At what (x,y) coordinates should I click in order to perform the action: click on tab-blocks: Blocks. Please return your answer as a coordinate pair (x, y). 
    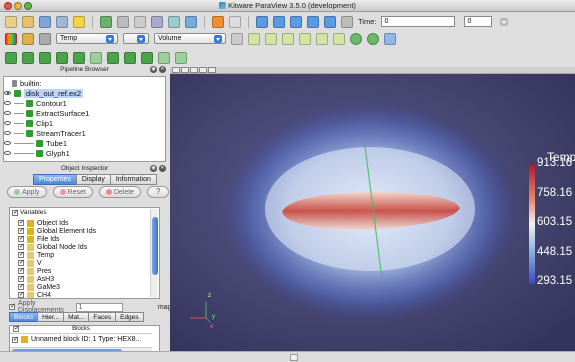
    Looking at the image, I should click on (24, 317).